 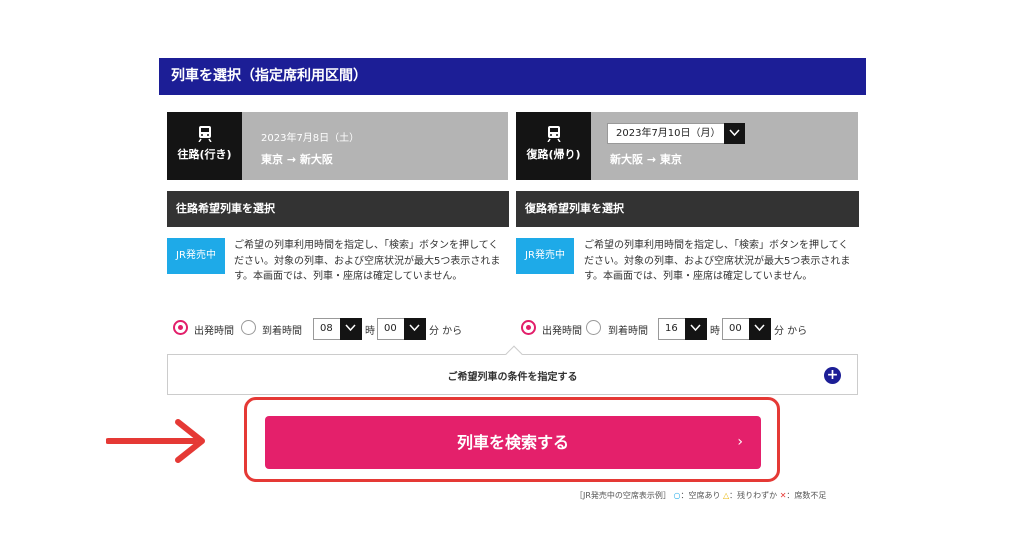 I want to click on hour-select: 08, so click(x=337, y=329).